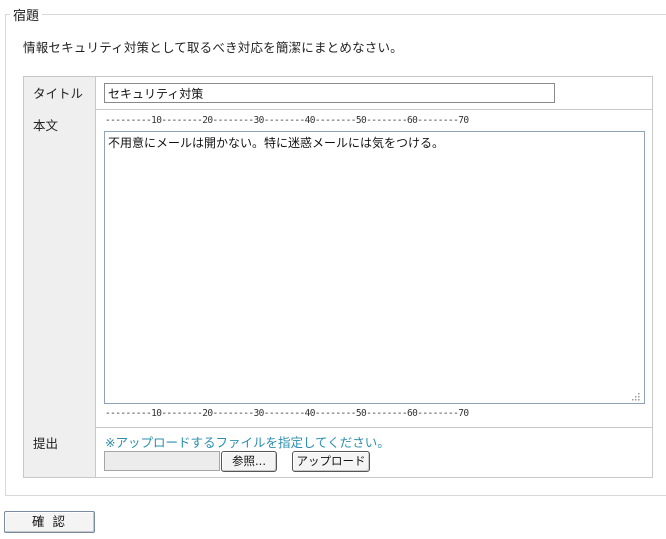 This screenshot has height=539, width=666. What do you see at coordinates (247, 442) in the screenshot?
I see `upload-note: ※アップロードするファイルを指定してください。` at bounding box center [247, 442].